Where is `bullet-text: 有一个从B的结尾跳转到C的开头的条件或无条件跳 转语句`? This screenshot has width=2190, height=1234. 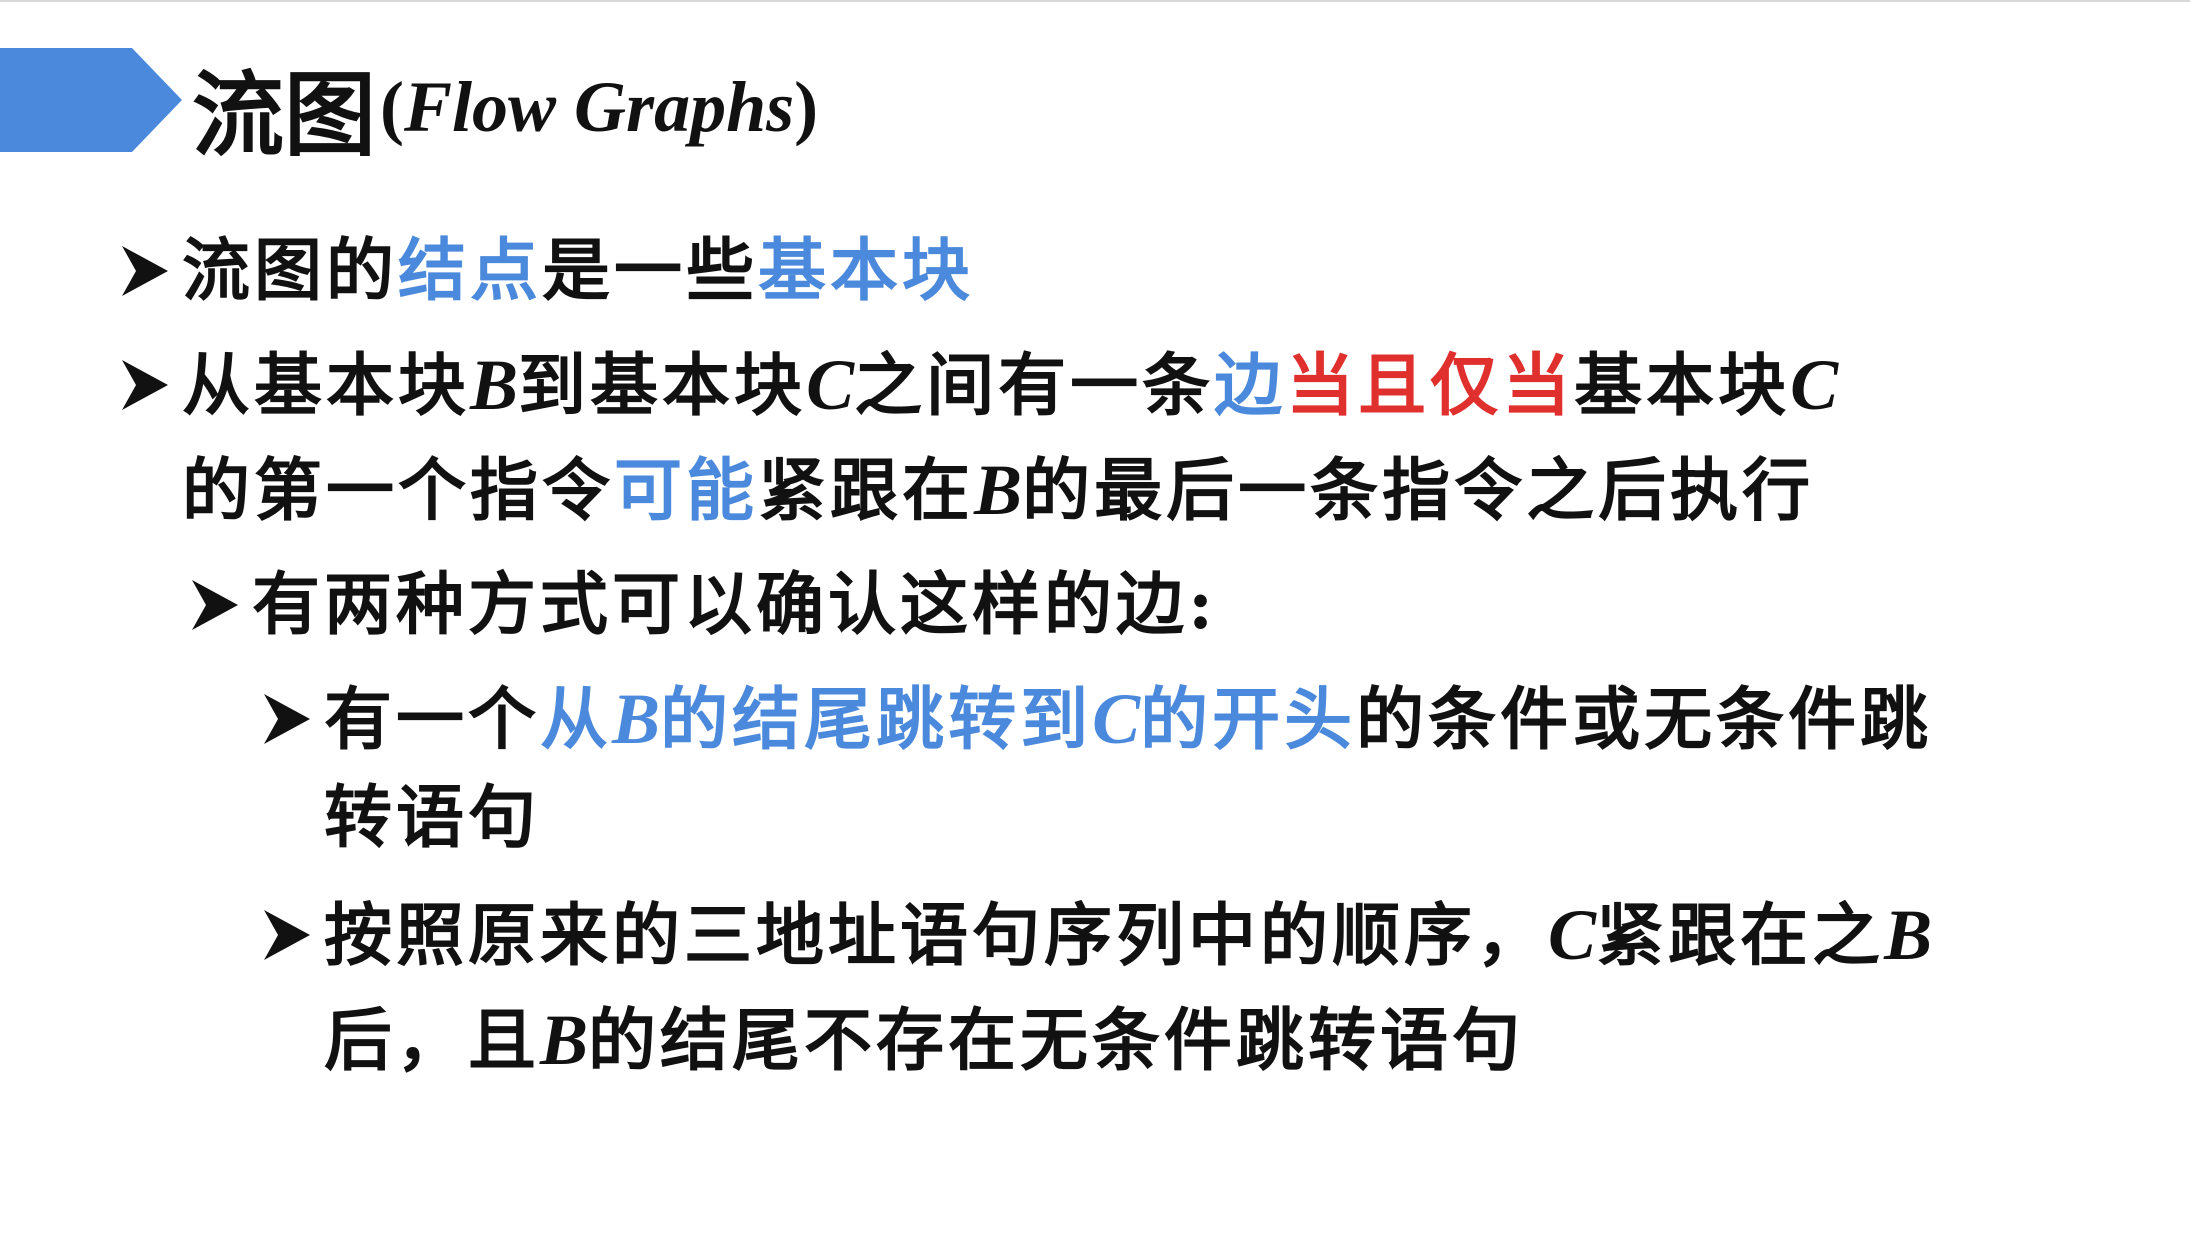
bullet-text: 有一个从B的结尾跳转到C的开头的条件或无条件跳 转语句 is located at coordinates (1128, 768).